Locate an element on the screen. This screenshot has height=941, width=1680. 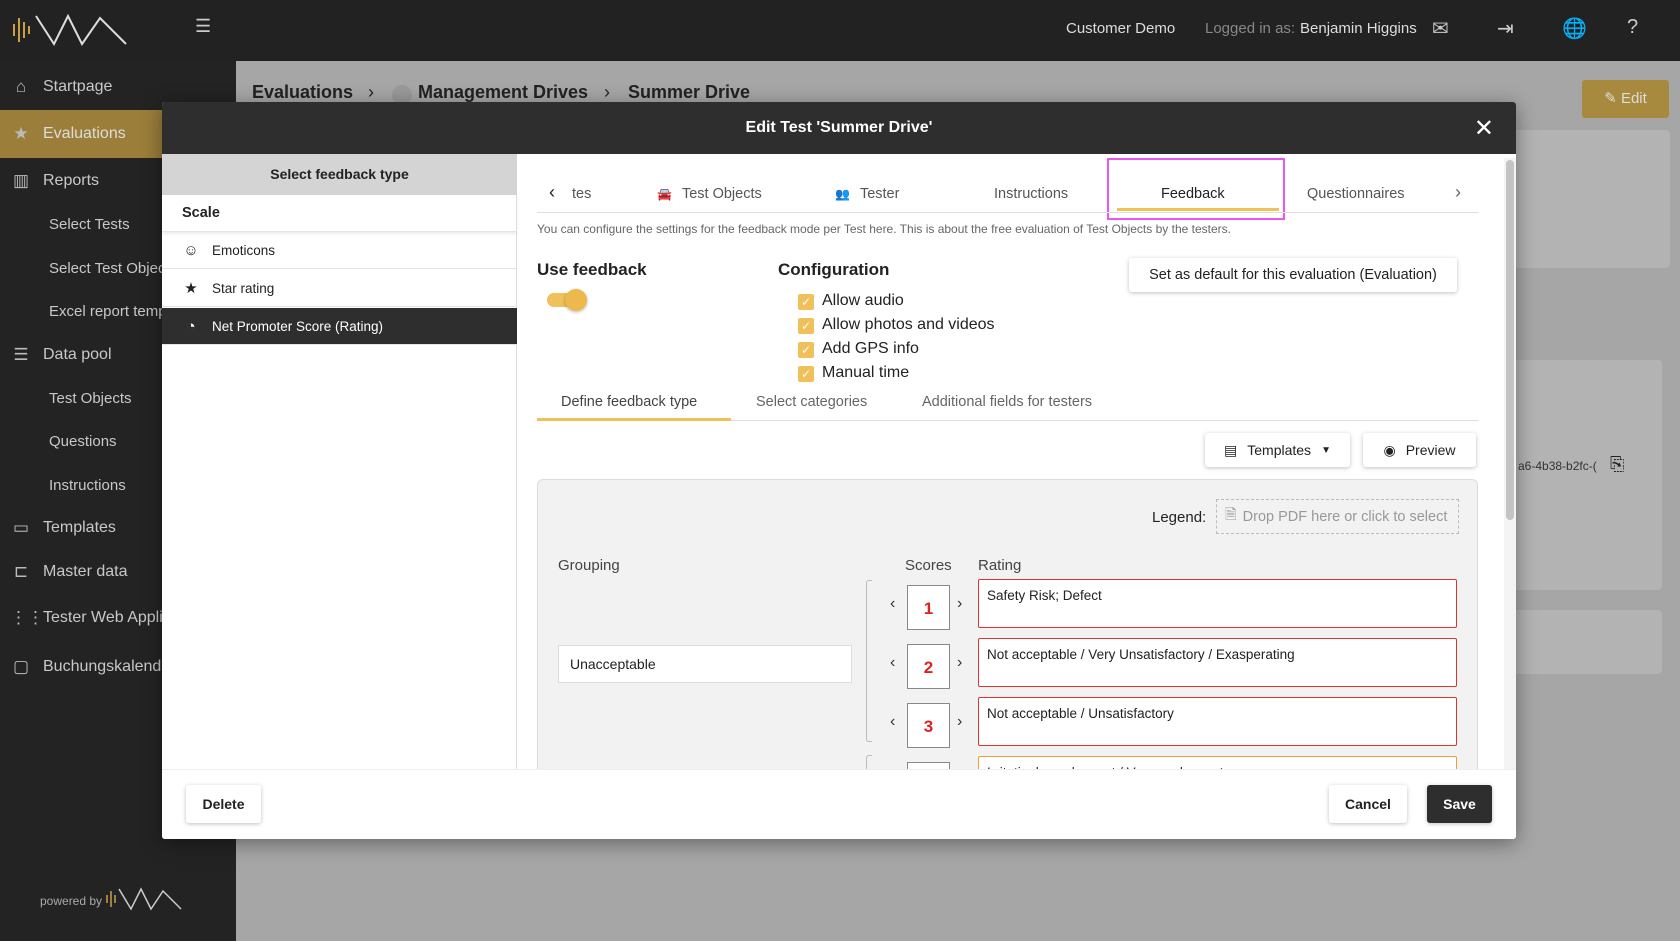
sidebar-item-label: Evaluations is located at coordinates (84, 133).